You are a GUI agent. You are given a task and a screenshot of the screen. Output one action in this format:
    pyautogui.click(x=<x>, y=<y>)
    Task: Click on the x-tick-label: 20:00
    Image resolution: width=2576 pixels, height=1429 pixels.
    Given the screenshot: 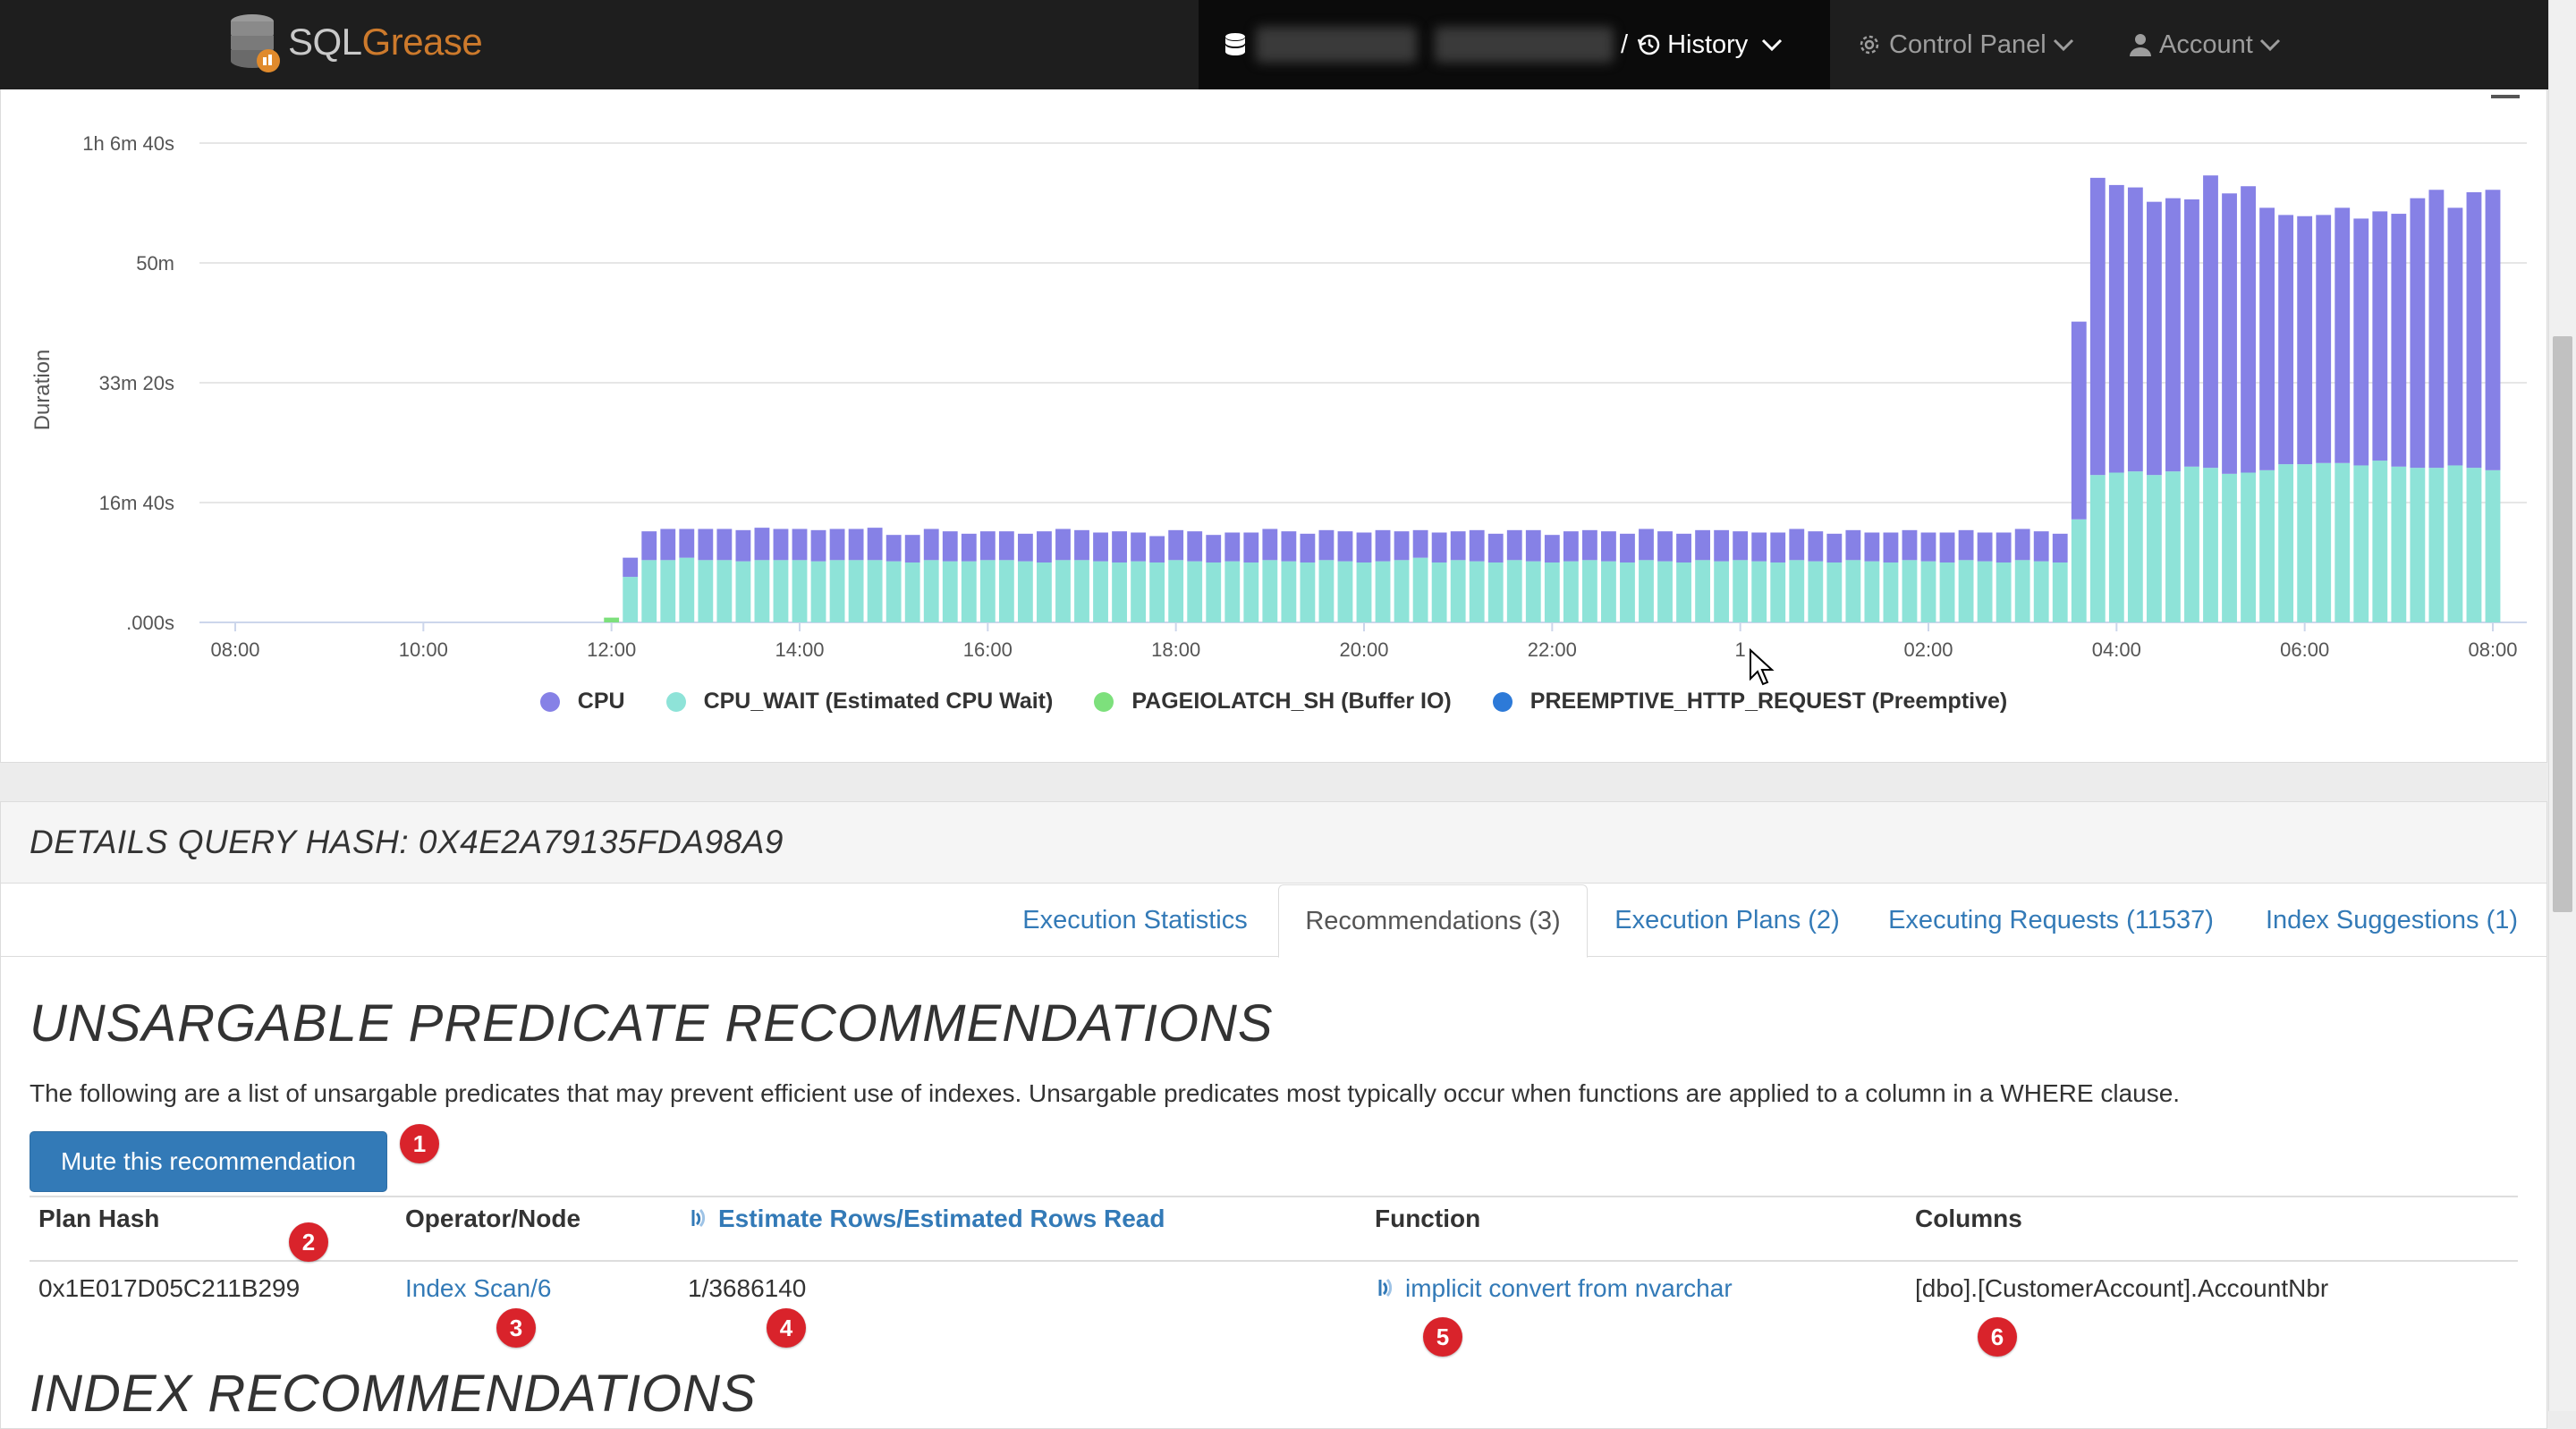 What is the action you would take?
    pyautogui.click(x=1363, y=649)
    